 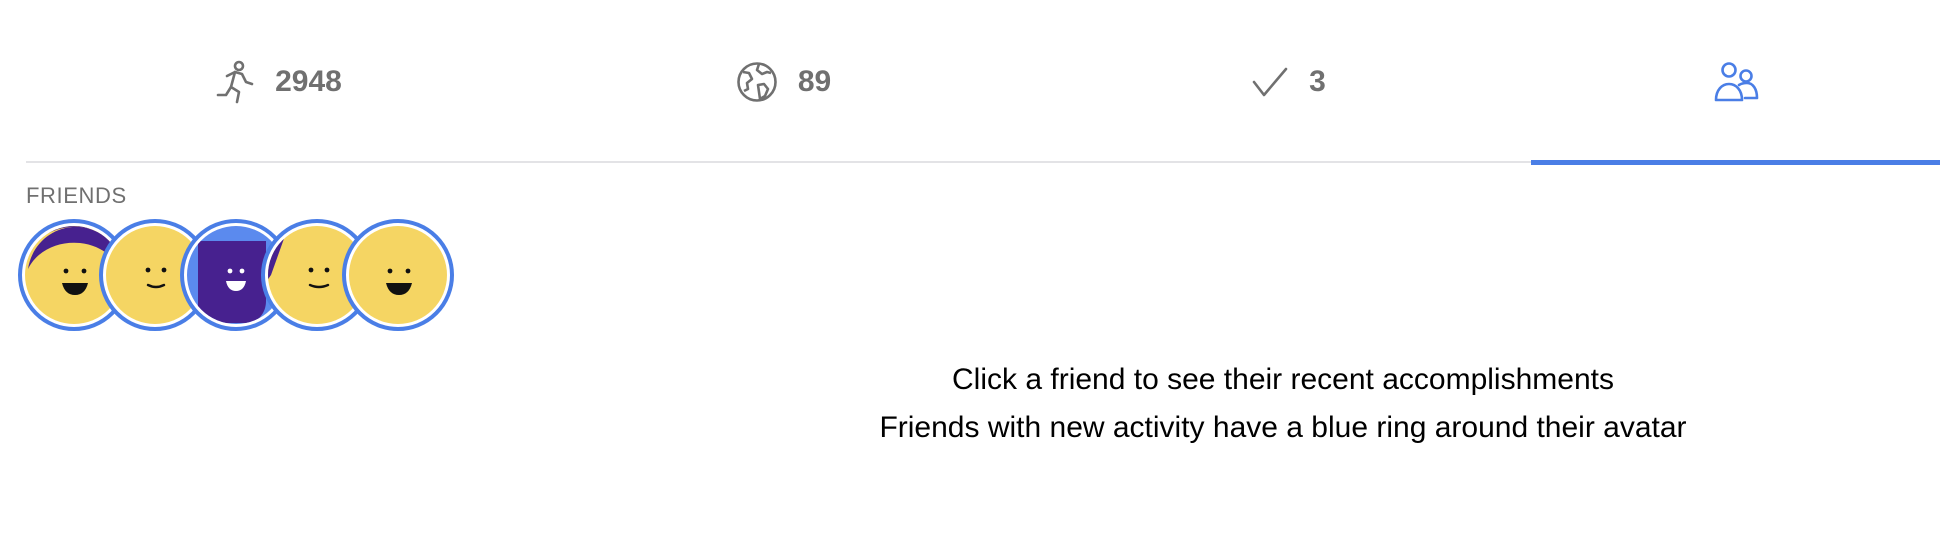 I want to click on active-tab-indicator, so click(x=1735, y=162).